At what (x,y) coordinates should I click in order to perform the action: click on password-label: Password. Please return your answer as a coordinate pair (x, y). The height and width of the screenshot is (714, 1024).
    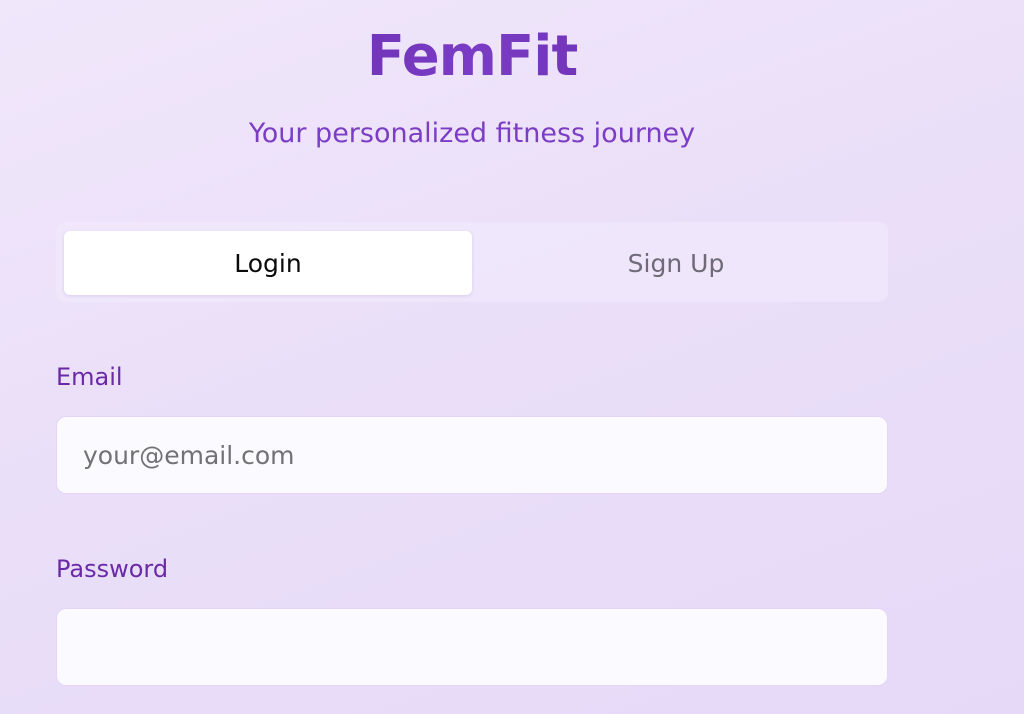
    Looking at the image, I should click on (112, 569).